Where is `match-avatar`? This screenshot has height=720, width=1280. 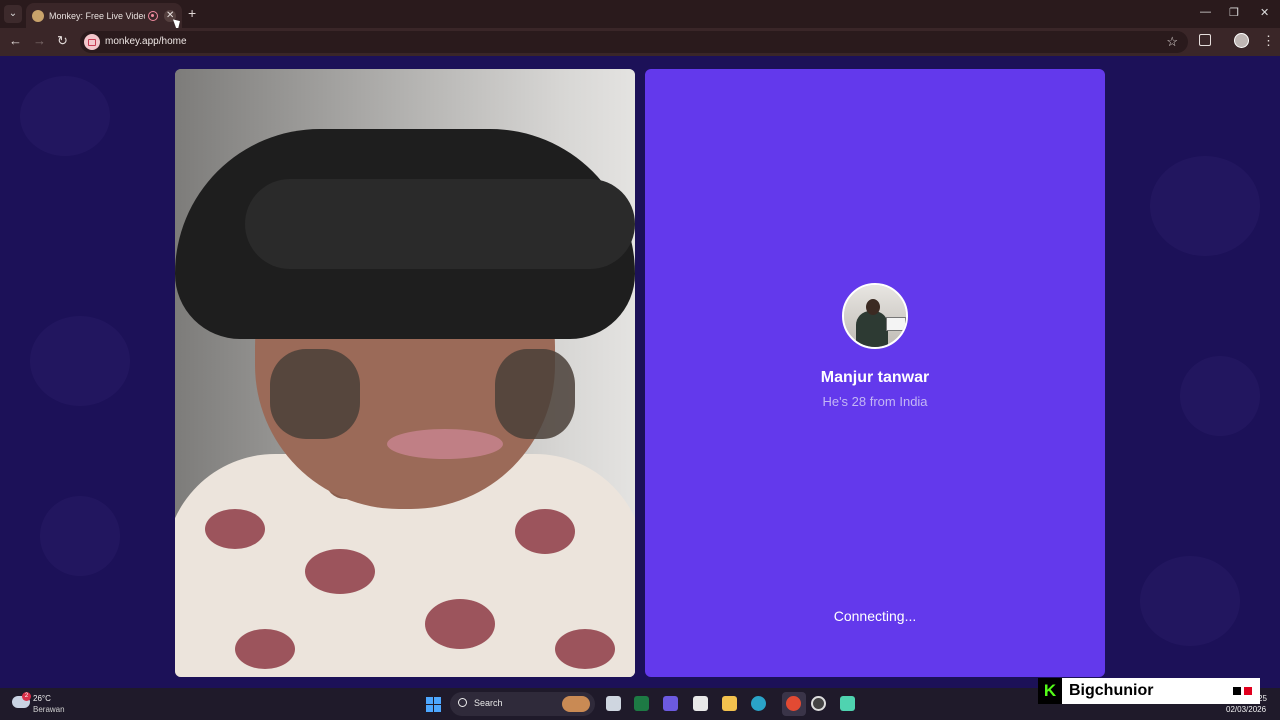
match-avatar is located at coordinates (875, 316).